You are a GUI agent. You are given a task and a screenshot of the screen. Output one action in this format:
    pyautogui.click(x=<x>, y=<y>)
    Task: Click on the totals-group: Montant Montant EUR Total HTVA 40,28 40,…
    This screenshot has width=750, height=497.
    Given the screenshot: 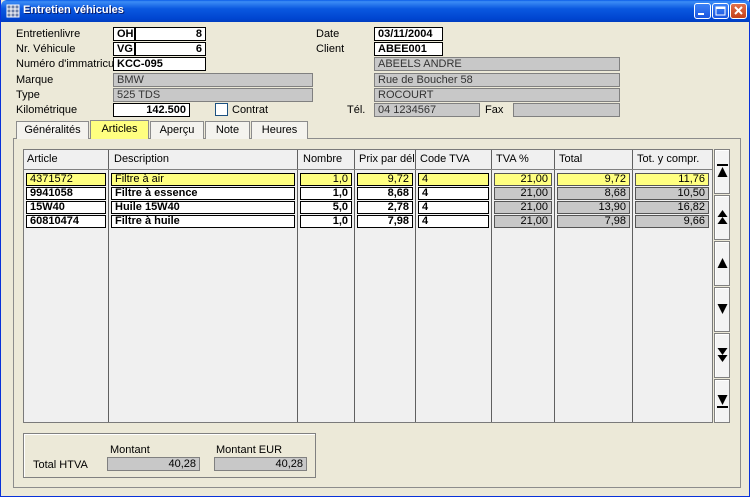 What is the action you would take?
    pyautogui.click(x=169, y=455)
    